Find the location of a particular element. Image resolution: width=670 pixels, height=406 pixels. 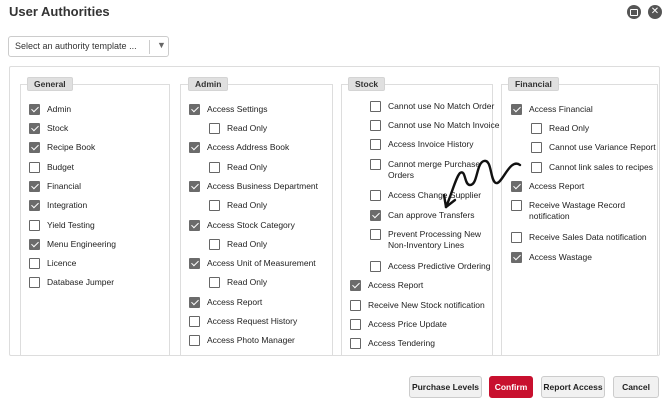

general-item-integration: Integration is located at coordinates (58, 205).